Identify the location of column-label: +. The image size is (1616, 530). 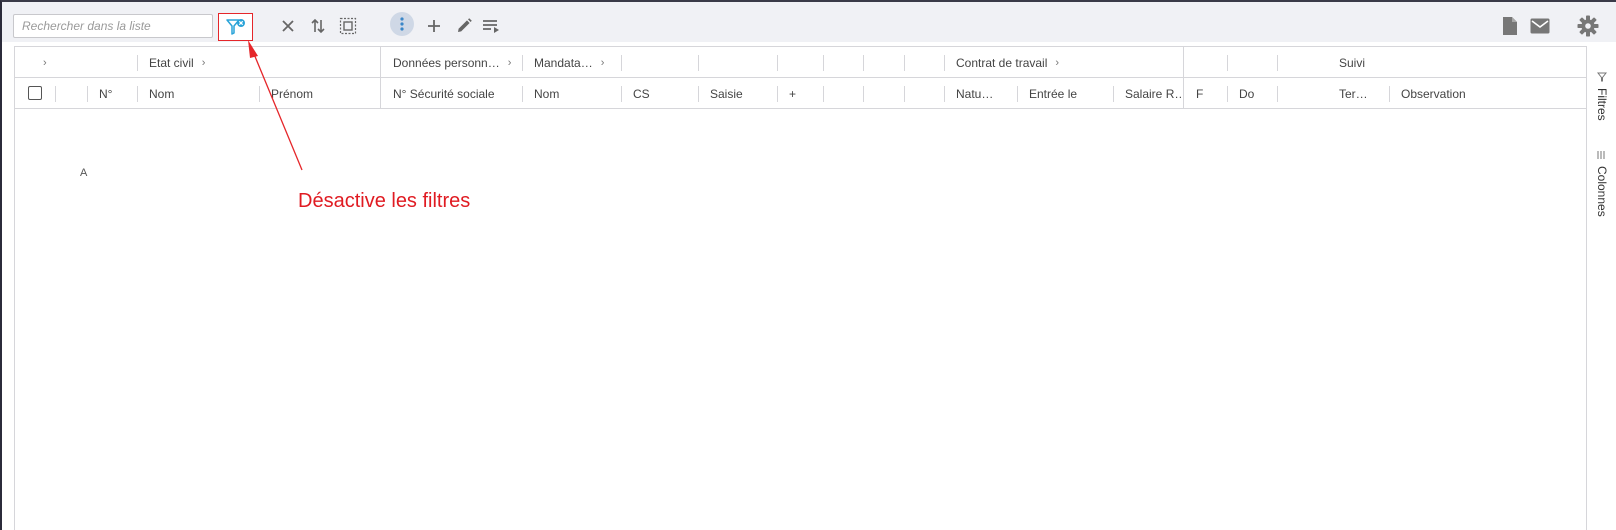
(793, 93).